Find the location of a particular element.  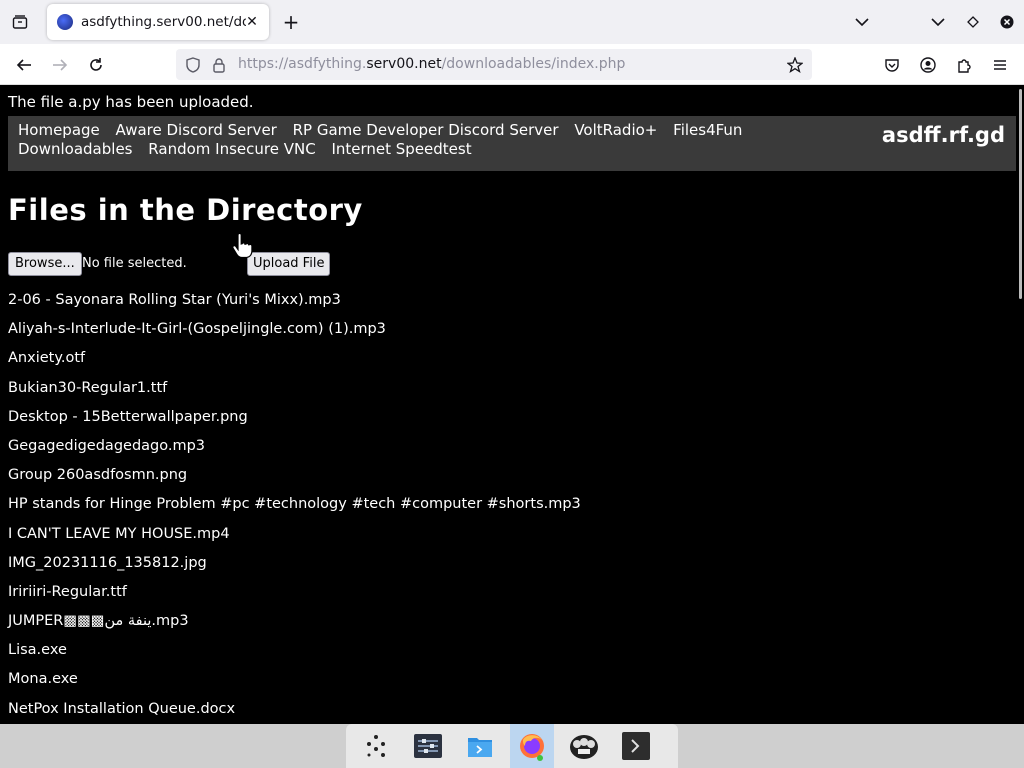

file-link: Lisa.exe is located at coordinates (294, 654).